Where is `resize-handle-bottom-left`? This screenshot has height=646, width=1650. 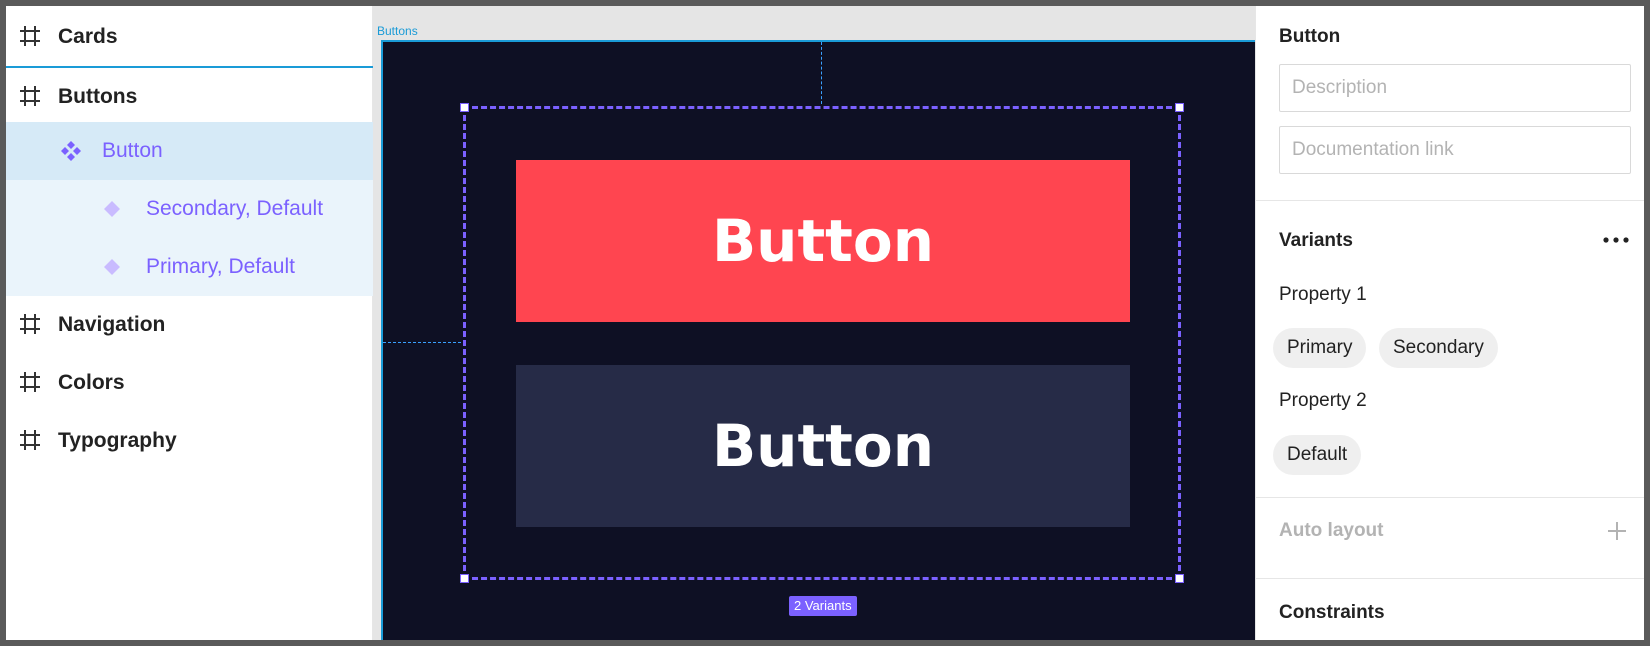
resize-handle-bottom-left is located at coordinates (464, 578).